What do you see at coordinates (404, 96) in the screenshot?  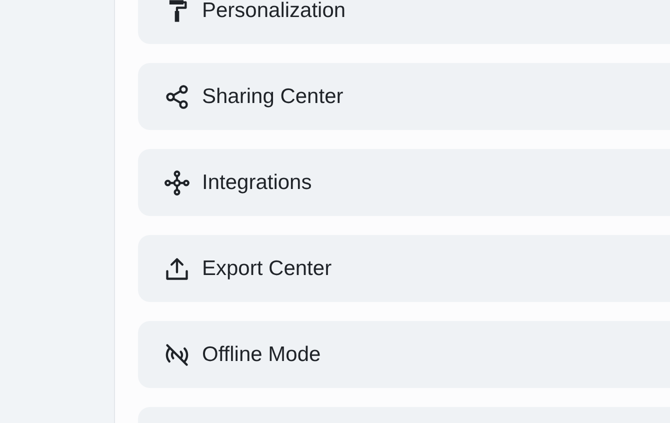 I see `menu-item: Sharing Center` at bounding box center [404, 96].